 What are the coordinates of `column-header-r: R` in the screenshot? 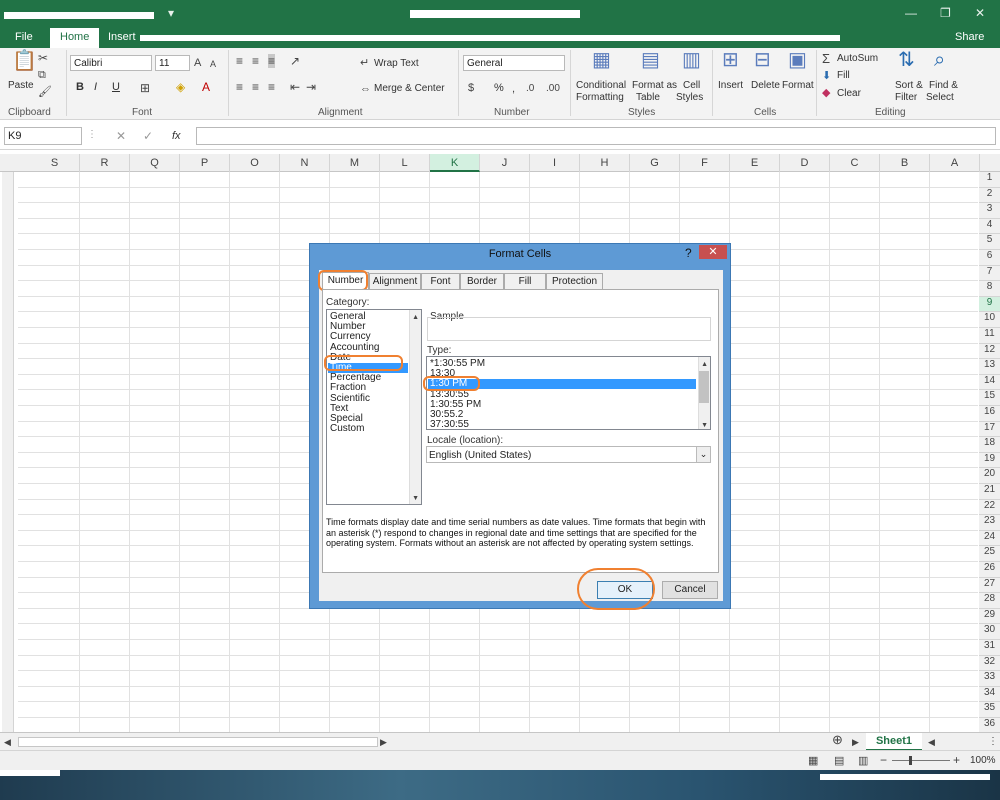 It's located at (105, 163).